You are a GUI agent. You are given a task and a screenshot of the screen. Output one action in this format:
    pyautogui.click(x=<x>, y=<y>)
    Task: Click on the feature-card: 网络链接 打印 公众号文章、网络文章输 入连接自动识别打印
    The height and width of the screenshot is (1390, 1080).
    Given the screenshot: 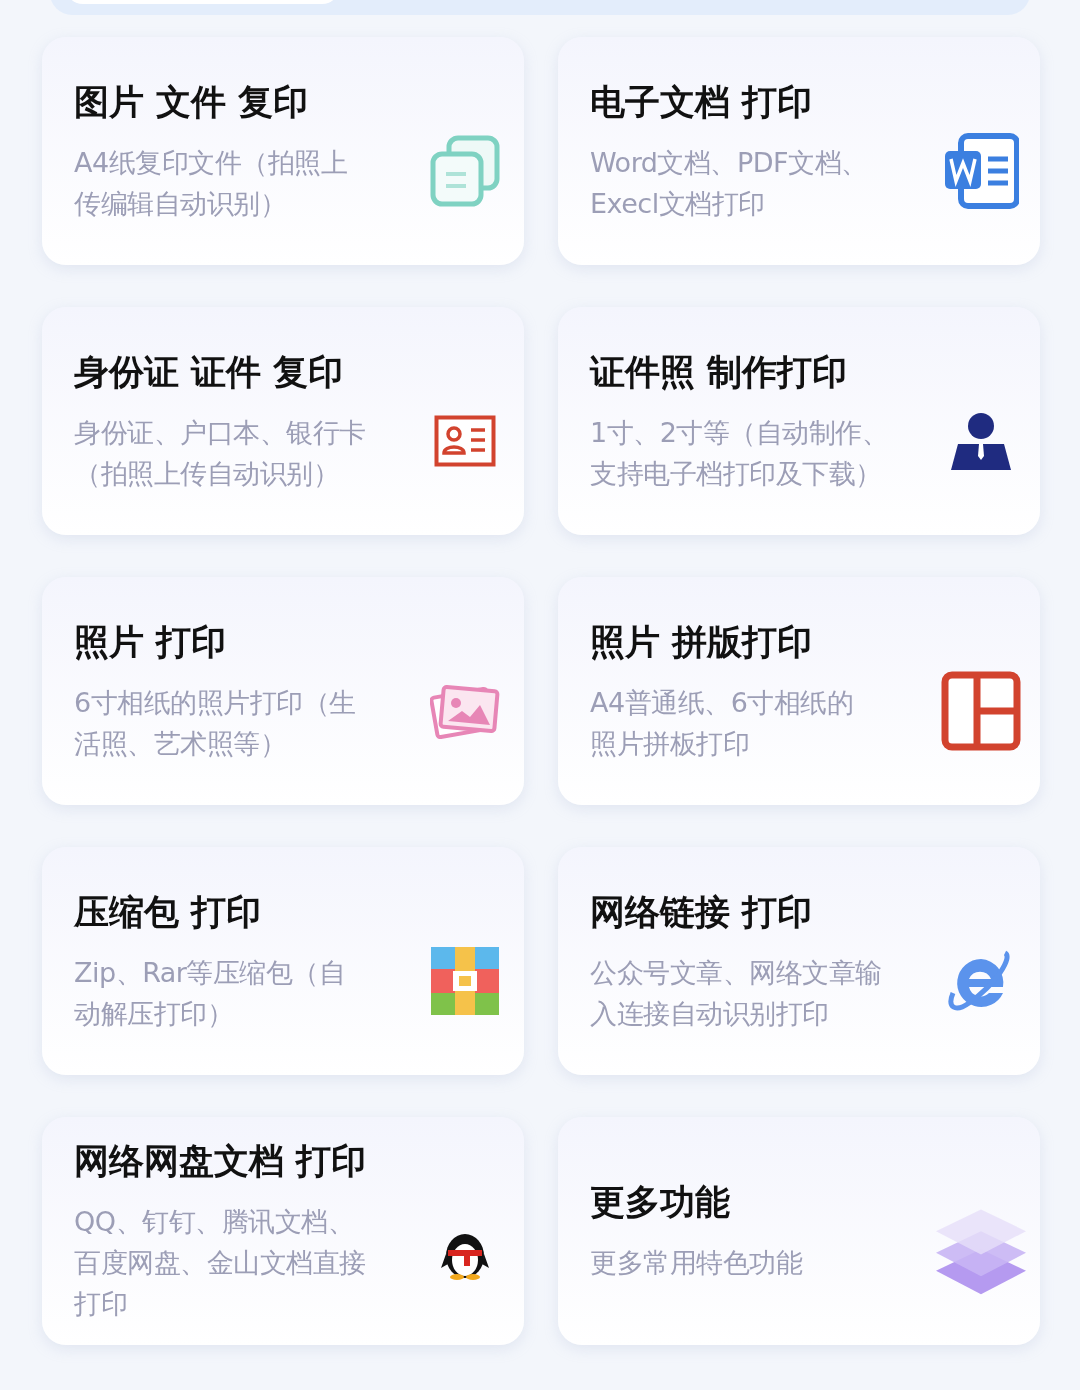 What is the action you would take?
    pyautogui.click(x=799, y=961)
    